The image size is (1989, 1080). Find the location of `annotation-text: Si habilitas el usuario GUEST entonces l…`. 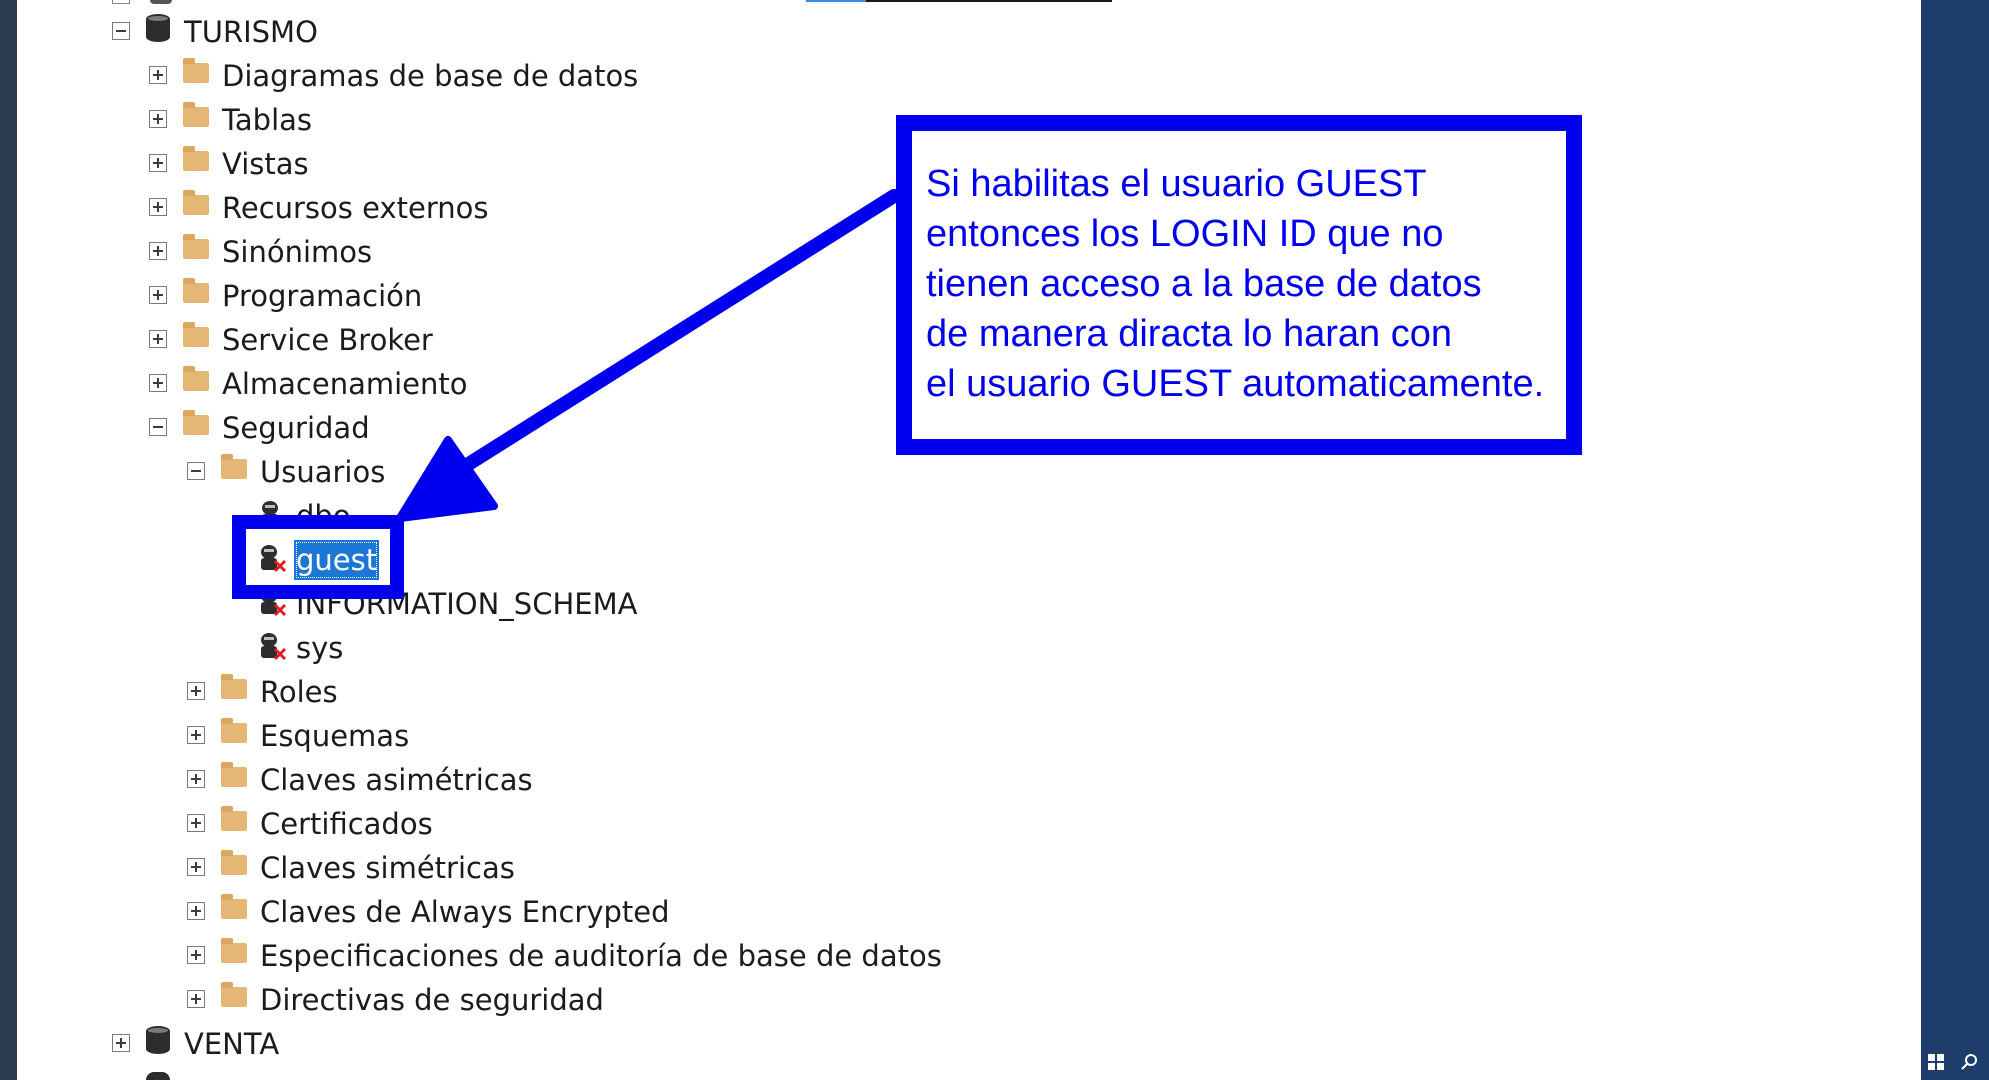

annotation-text: Si habilitas el usuario GUEST entonces l… is located at coordinates (1235, 284).